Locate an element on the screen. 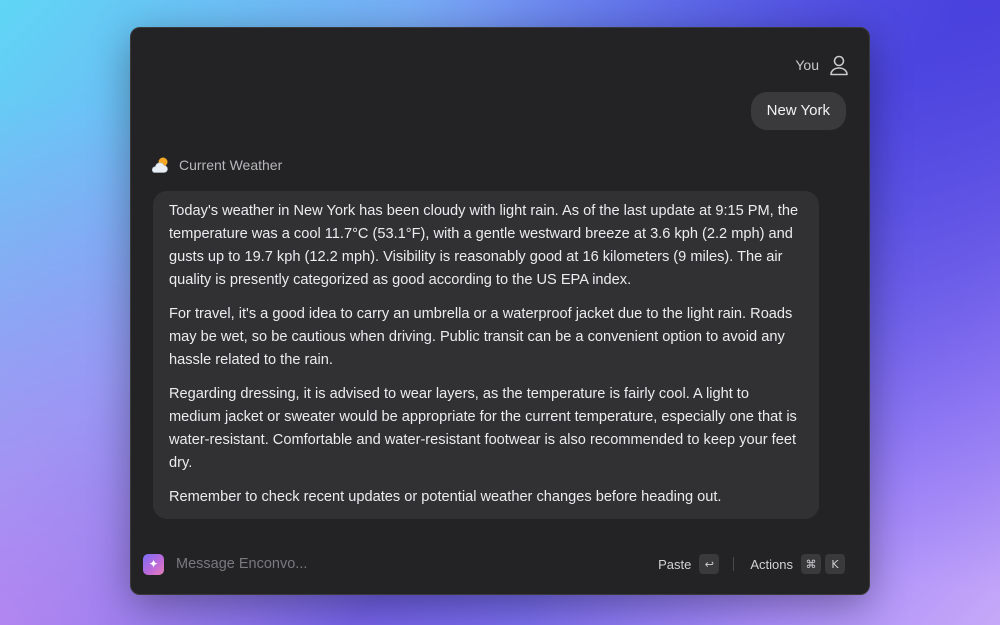 The image size is (1000, 625). message-input is located at coordinates (417, 564).